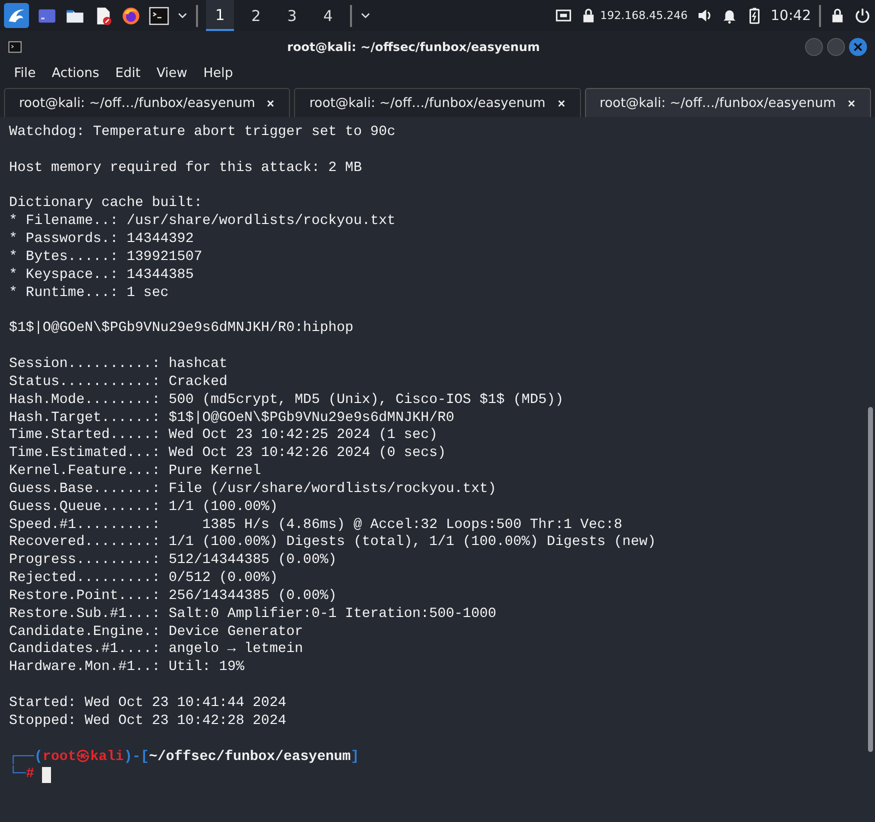  Describe the element at coordinates (862, 15) in the screenshot. I see `power-icon` at that location.